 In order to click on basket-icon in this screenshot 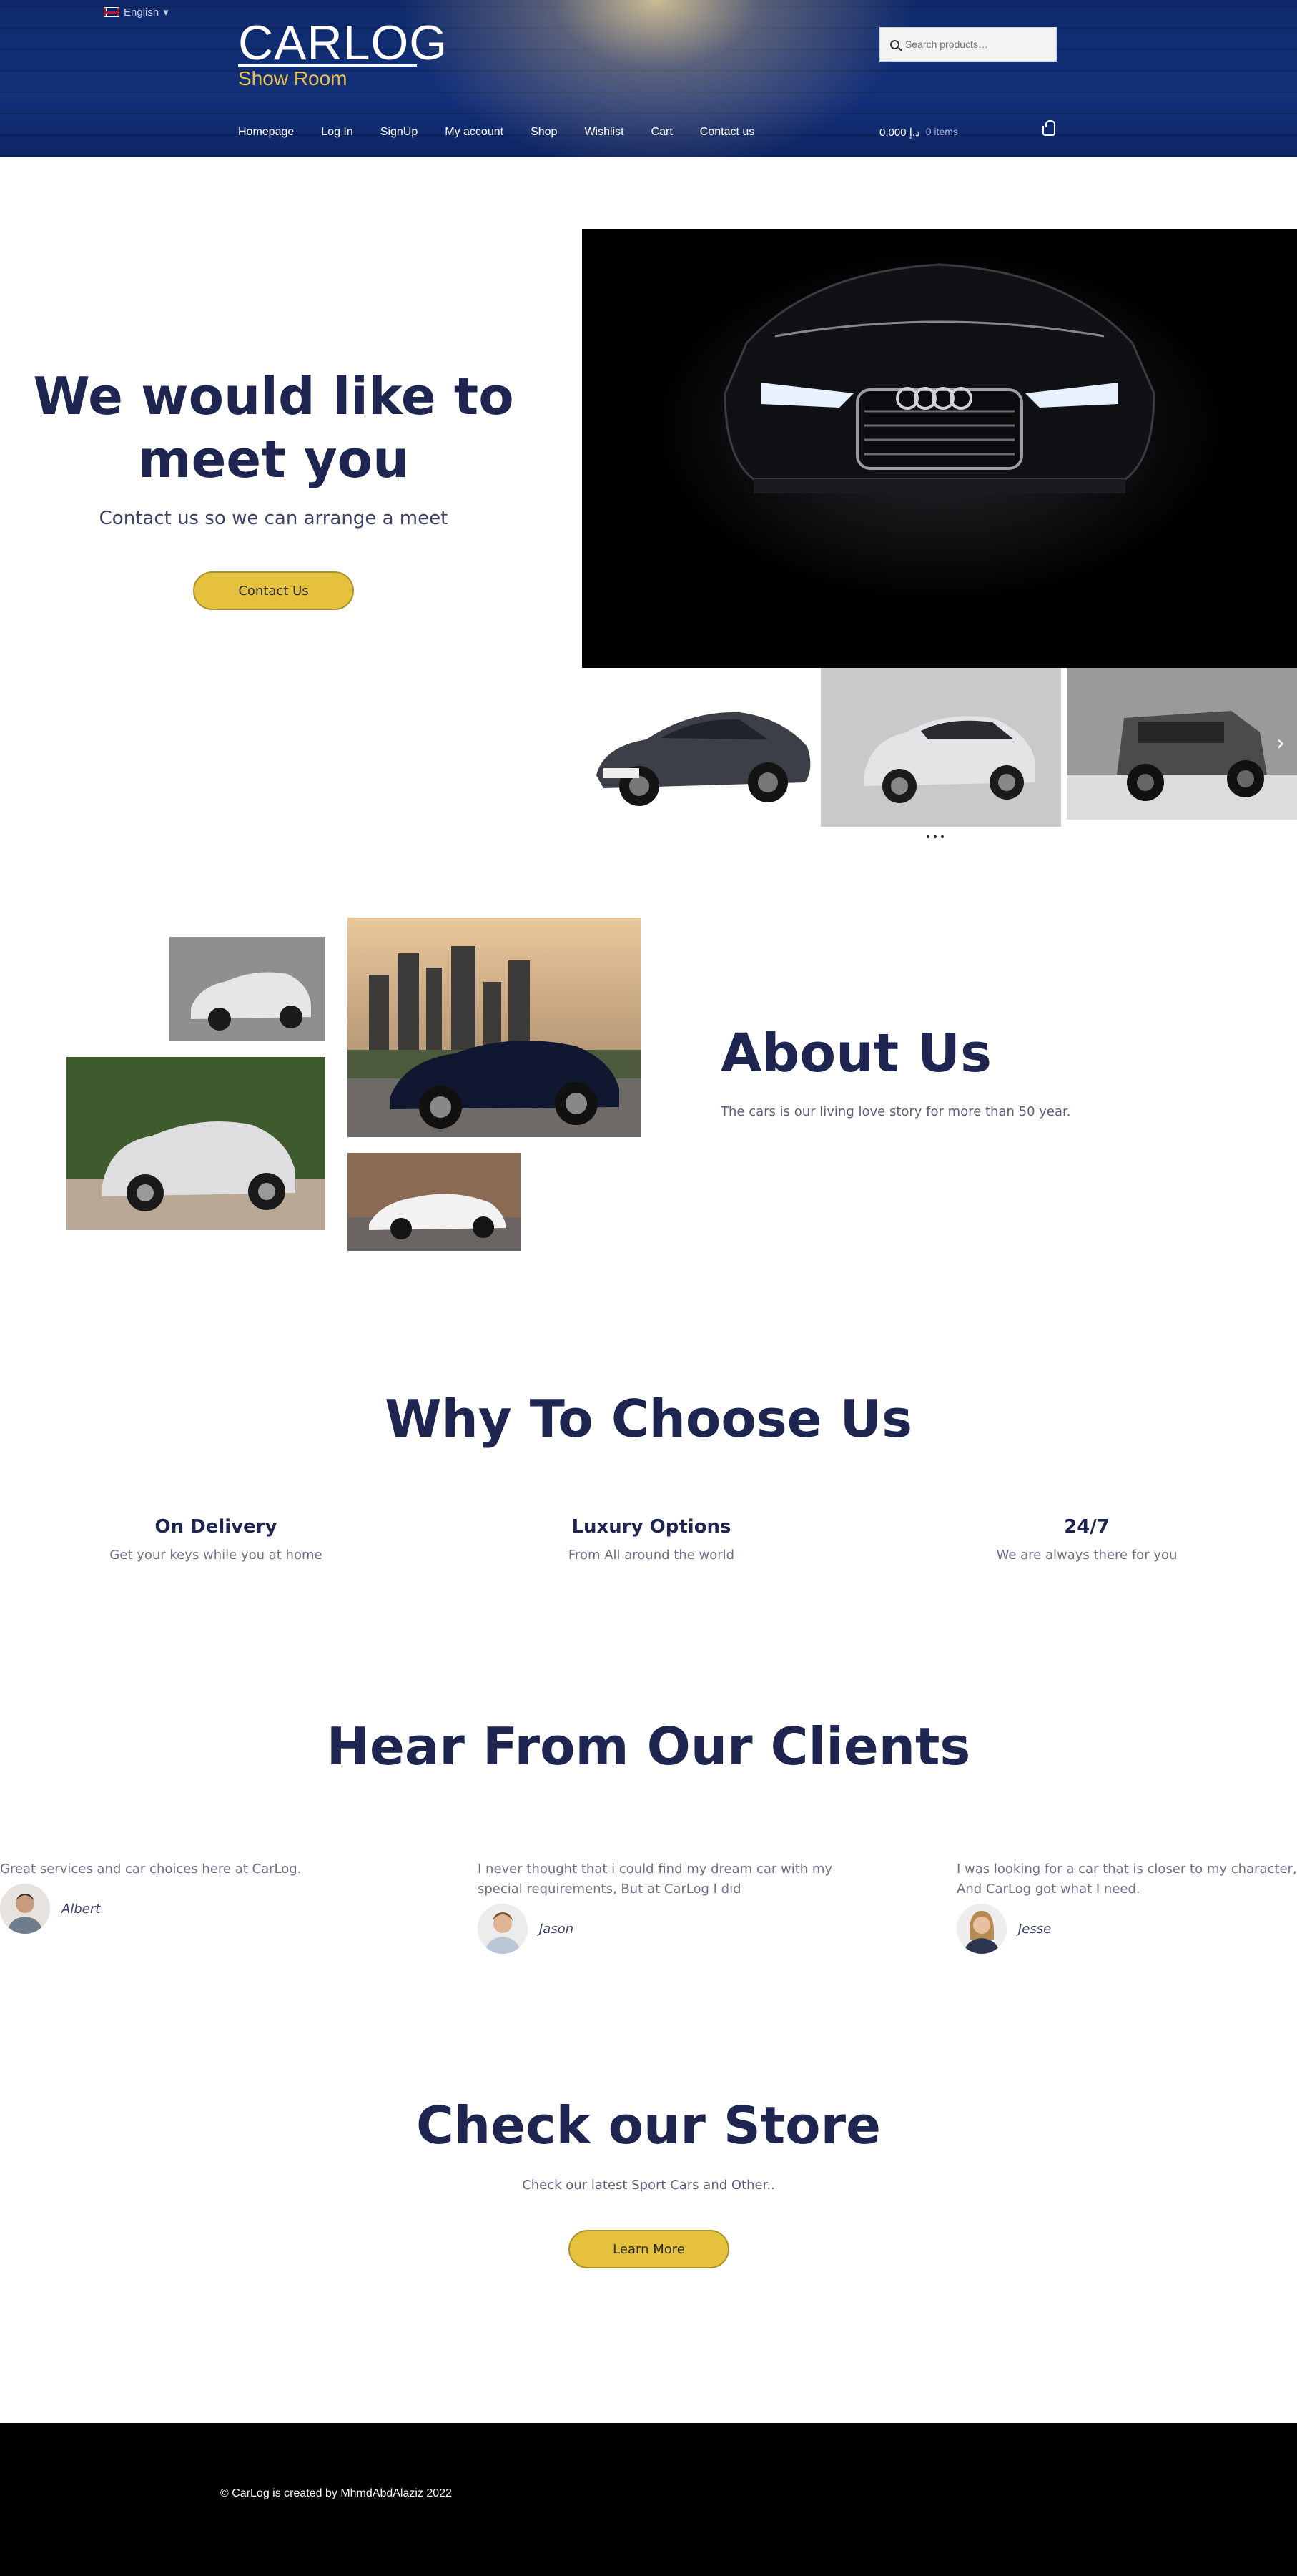, I will do `click(1048, 128)`.